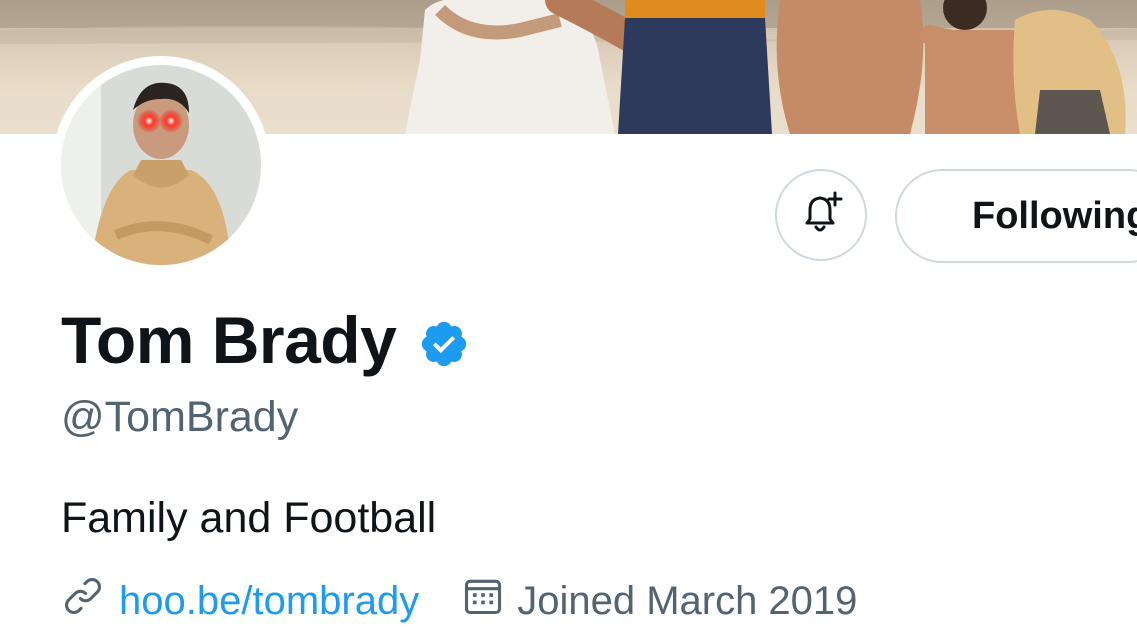  What do you see at coordinates (180, 417) in the screenshot?
I see `profile-handle: @TomBrady` at bounding box center [180, 417].